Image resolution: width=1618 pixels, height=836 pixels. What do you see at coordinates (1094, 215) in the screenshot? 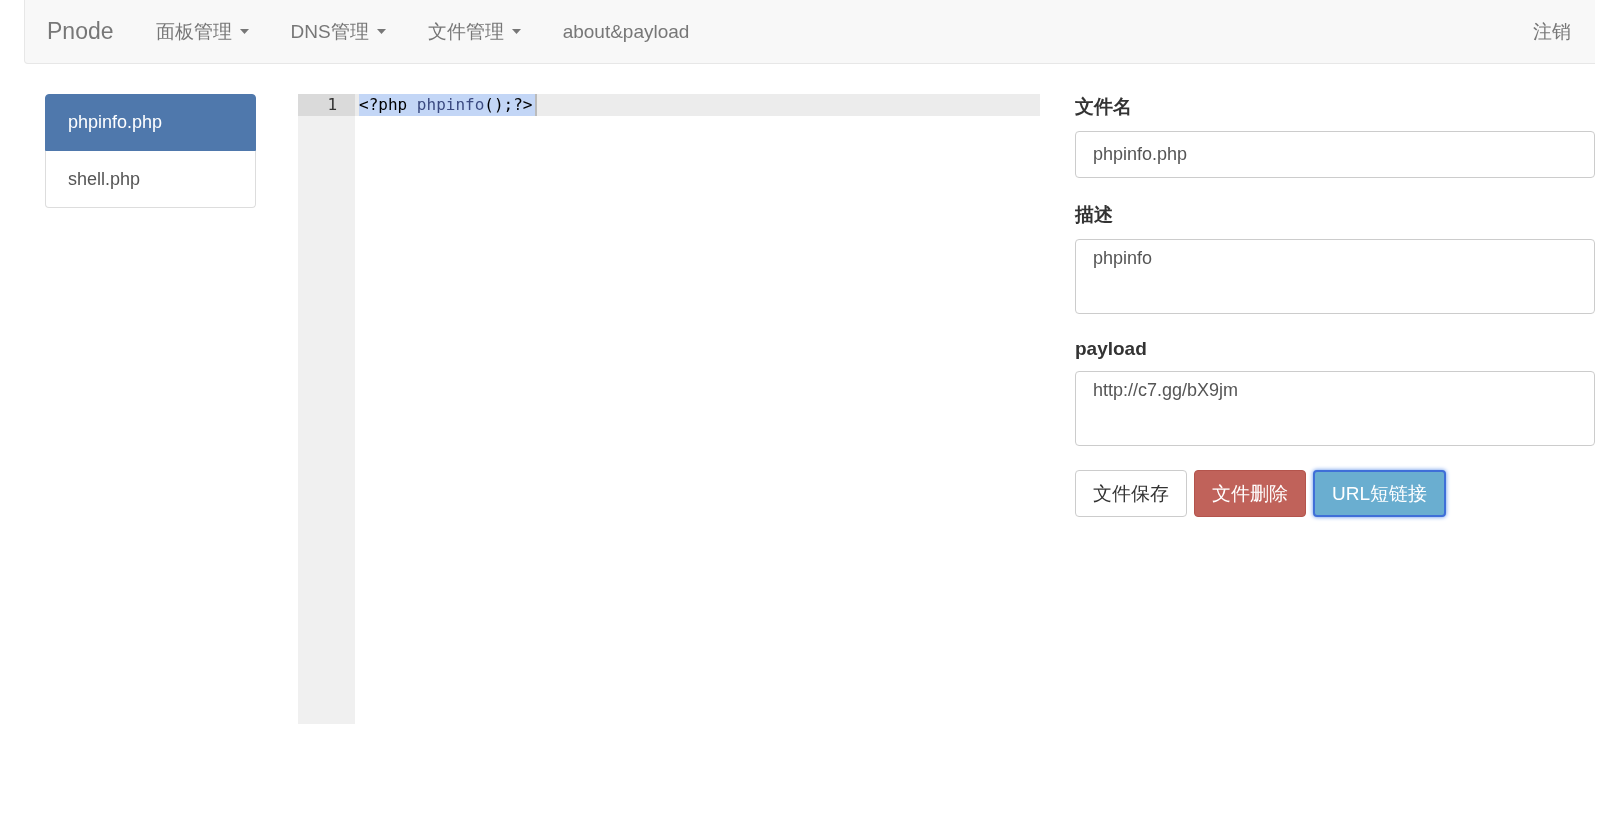
I see `field-label: 描述` at bounding box center [1094, 215].